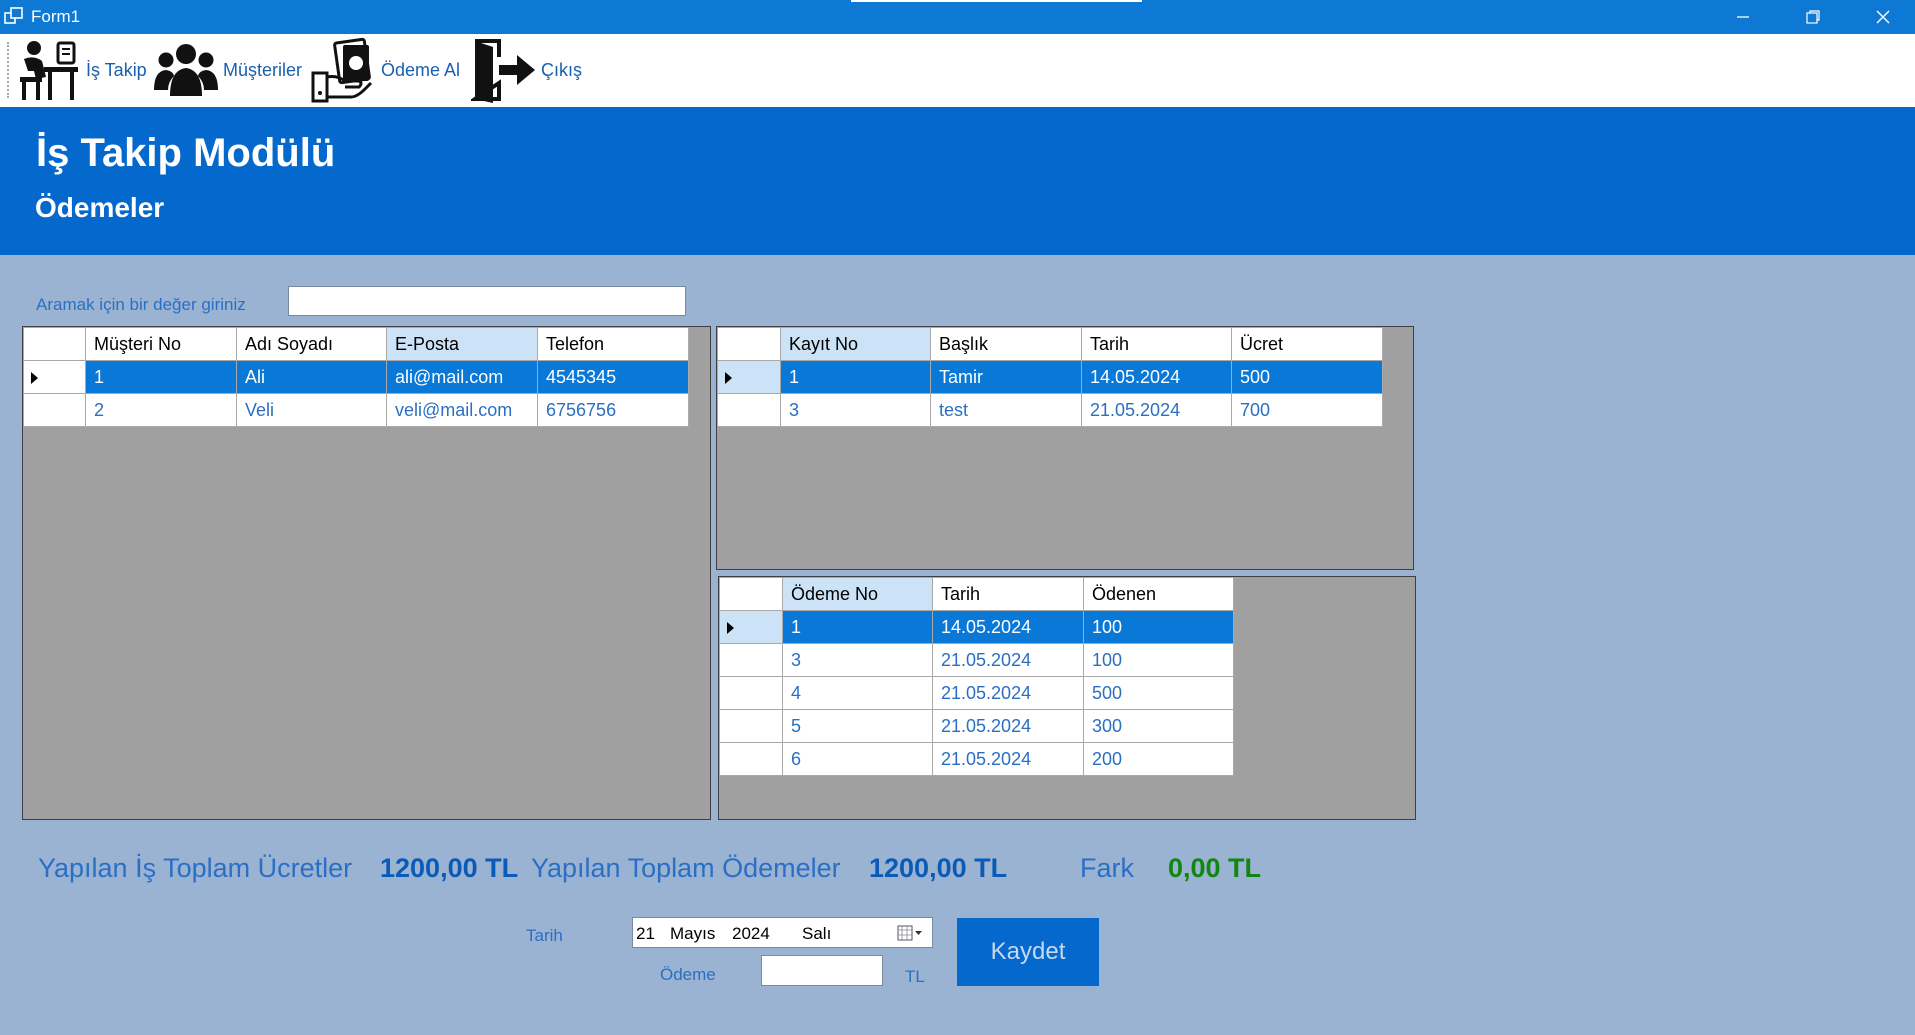 This screenshot has height=1035, width=1915. I want to click on calendar-dropdown-icon, so click(910, 933).